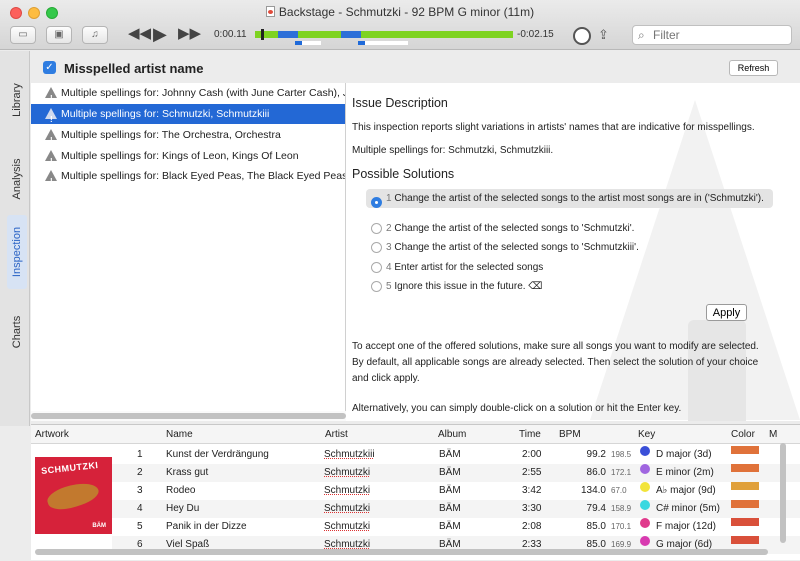  Describe the element at coordinates (753, 68) in the screenshot. I see `refresh-button: Refresh` at that location.